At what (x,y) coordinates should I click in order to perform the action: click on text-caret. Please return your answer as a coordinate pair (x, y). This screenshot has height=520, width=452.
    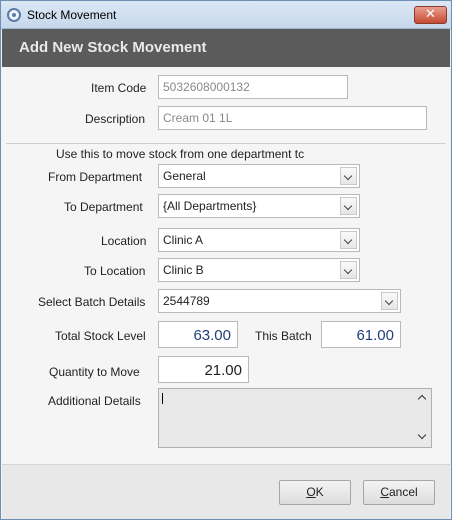
    Looking at the image, I should click on (162, 398).